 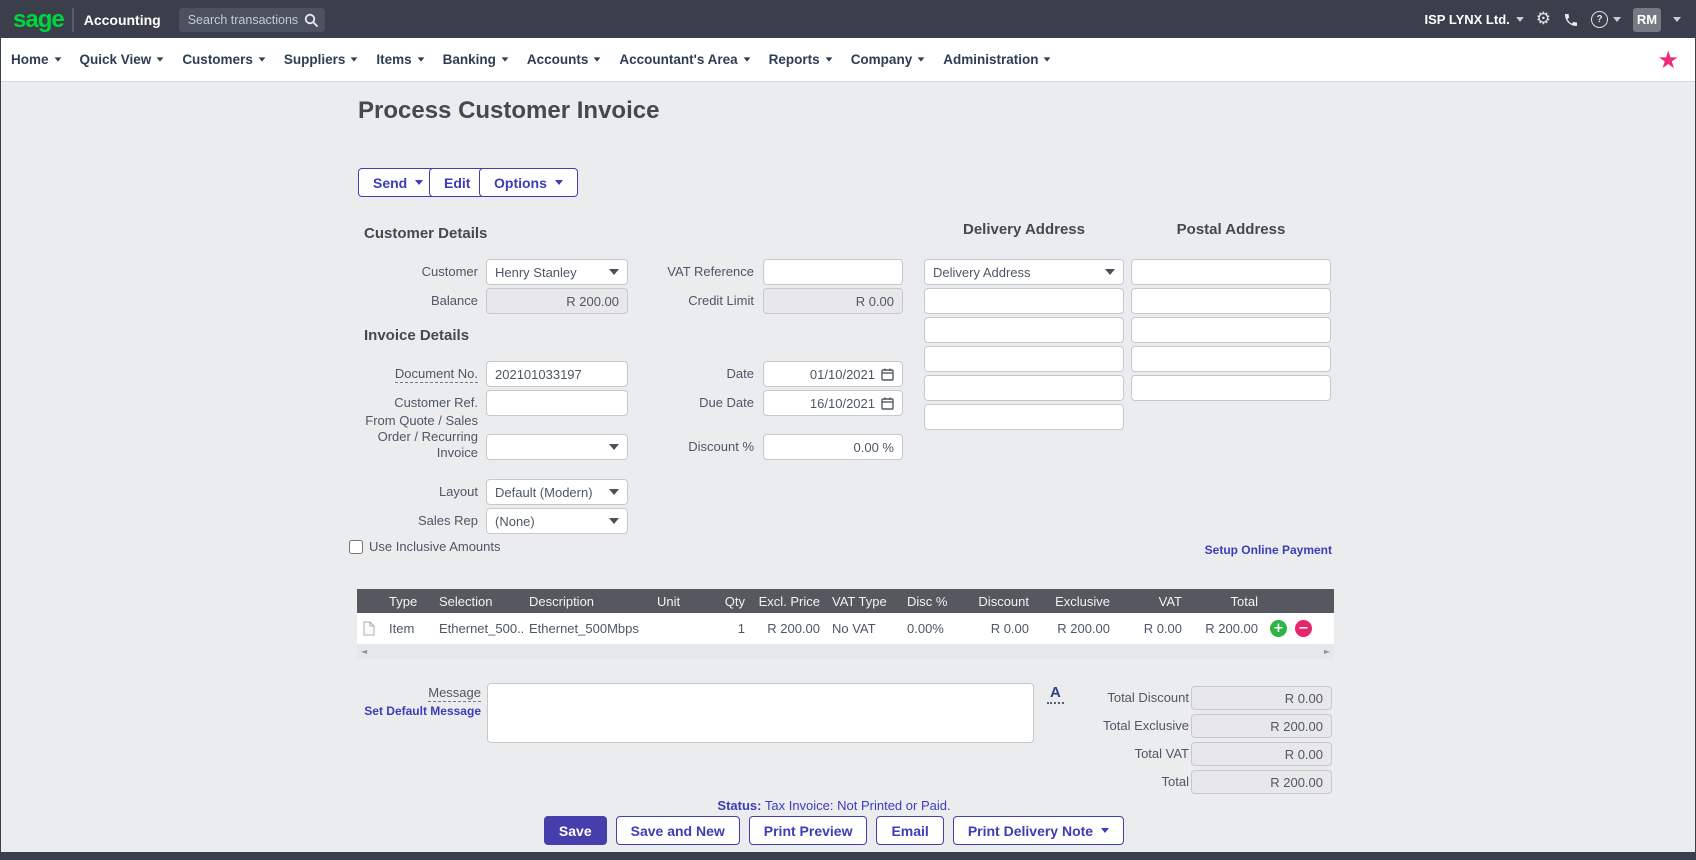 I want to click on delivery-address-line-5-input, so click(x=1024, y=417).